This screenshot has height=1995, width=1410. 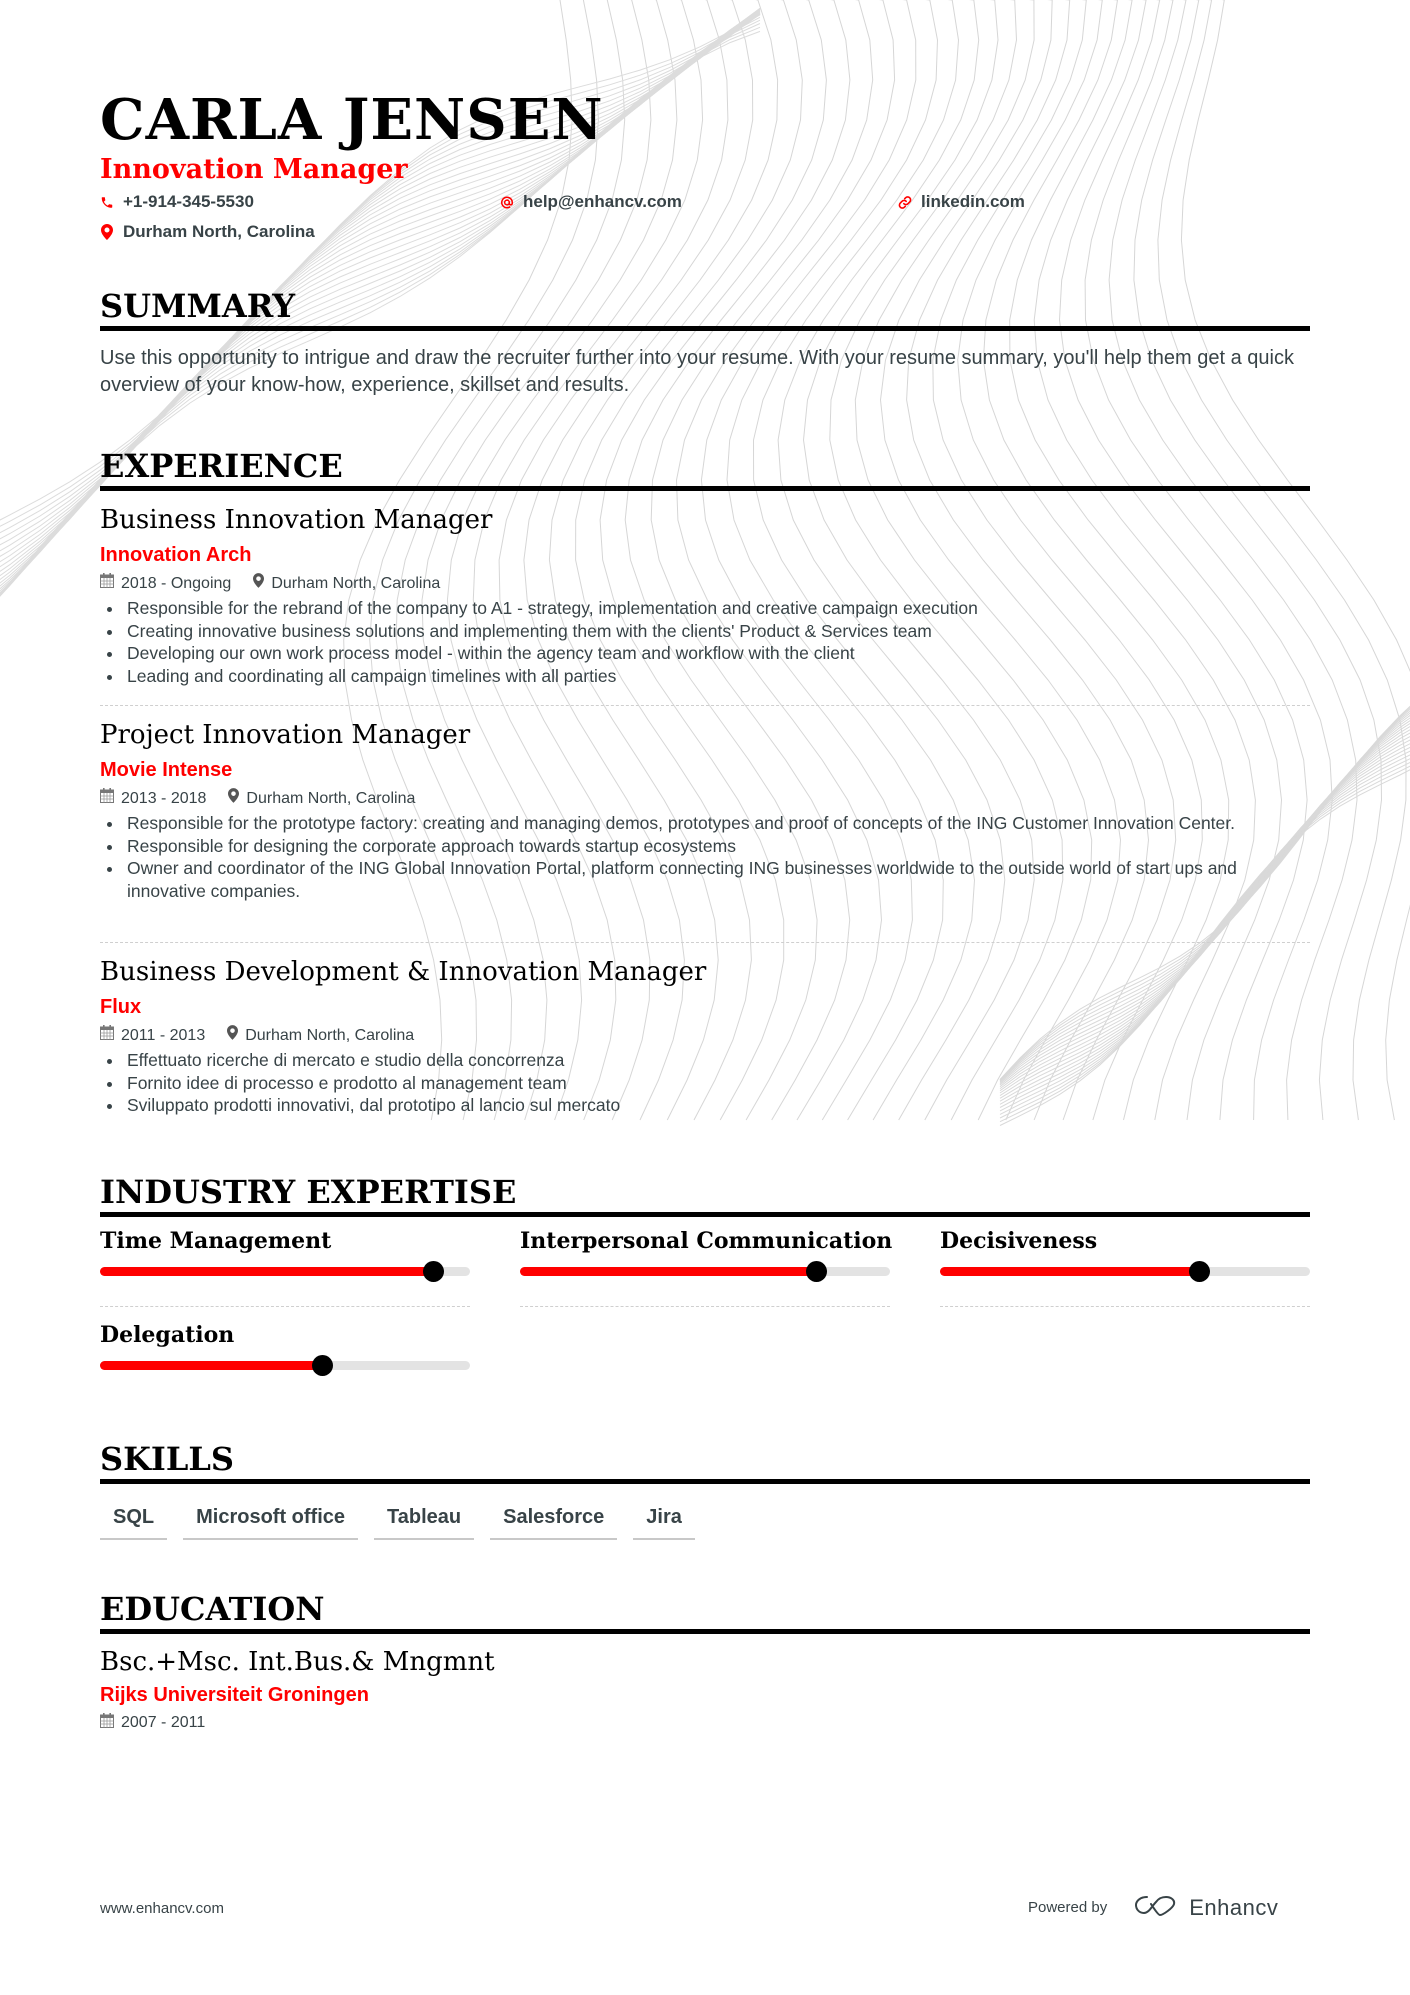 I want to click on job-meta: 2018 - Ongoing Durham North, Carolina, so click(x=705, y=584).